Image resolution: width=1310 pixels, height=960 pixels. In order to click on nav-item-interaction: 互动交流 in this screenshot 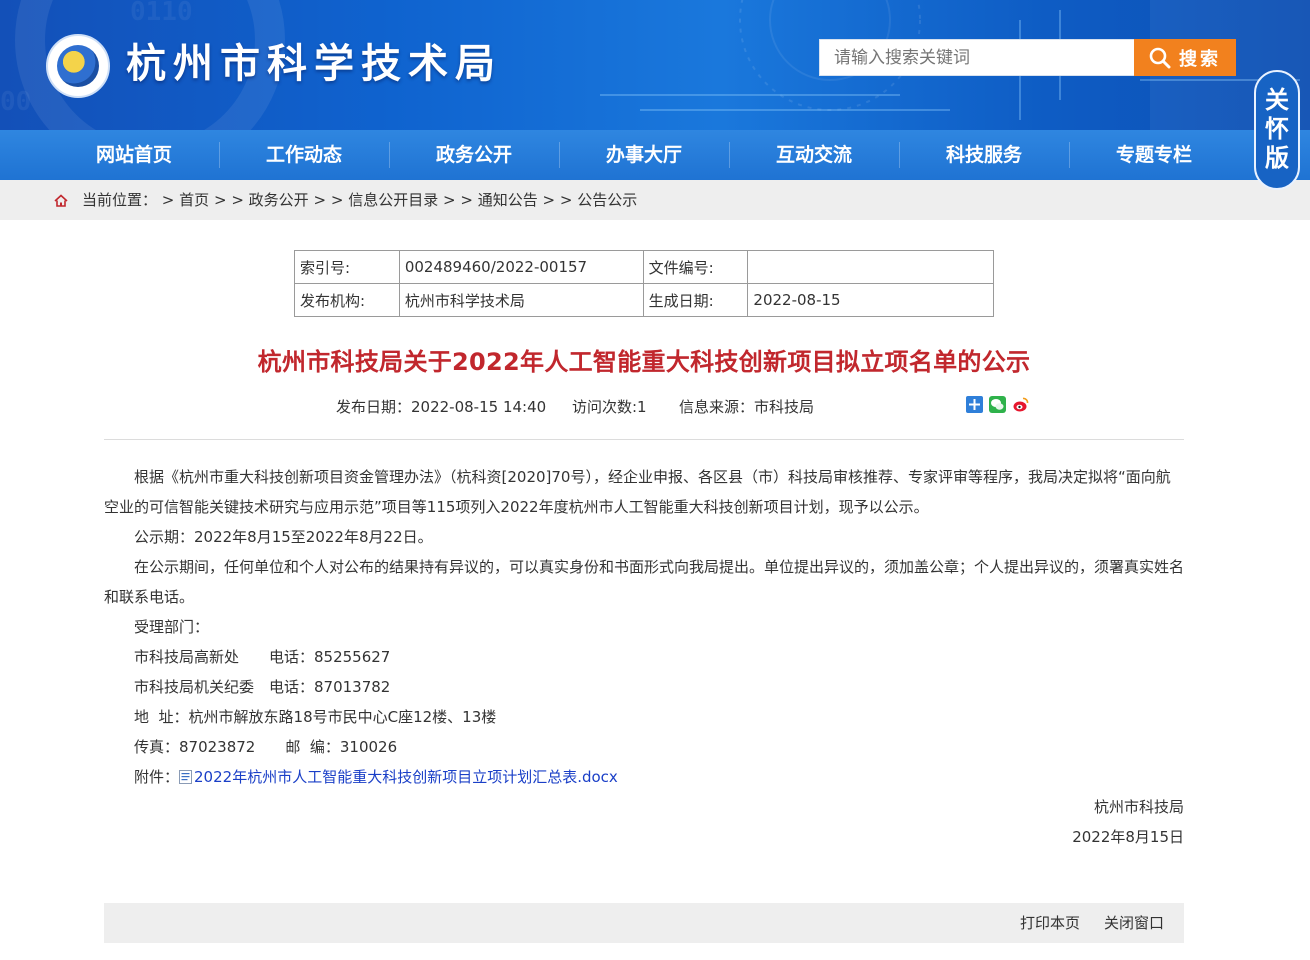, I will do `click(814, 155)`.